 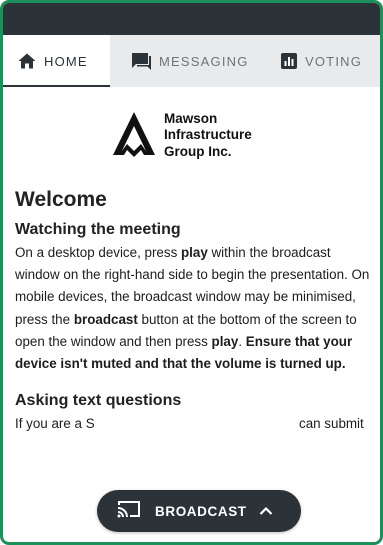 What do you see at coordinates (98, 229) in the screenshot?
I see `watching-heading: Watching the meeting` at bounding box center [98, 229].